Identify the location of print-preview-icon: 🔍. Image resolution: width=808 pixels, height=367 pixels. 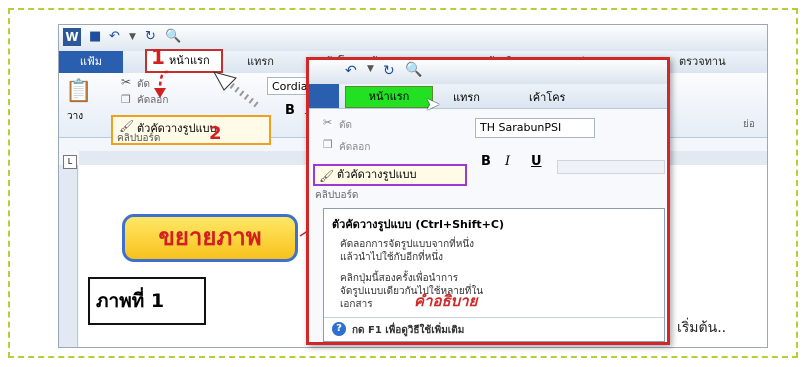
(173, 37).